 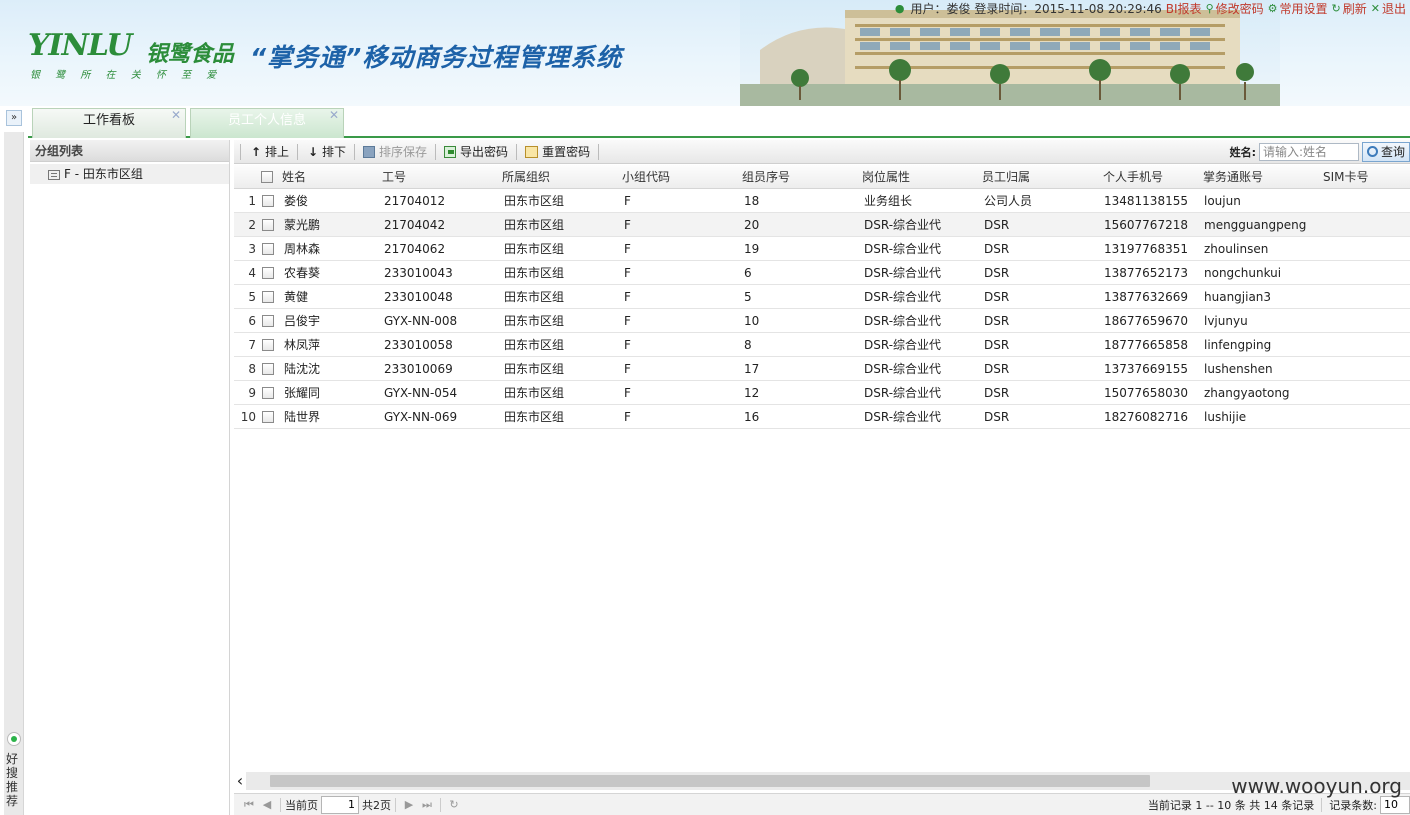 I want to click on cell-account: nongchunkui, so click(x=1243, y=273).